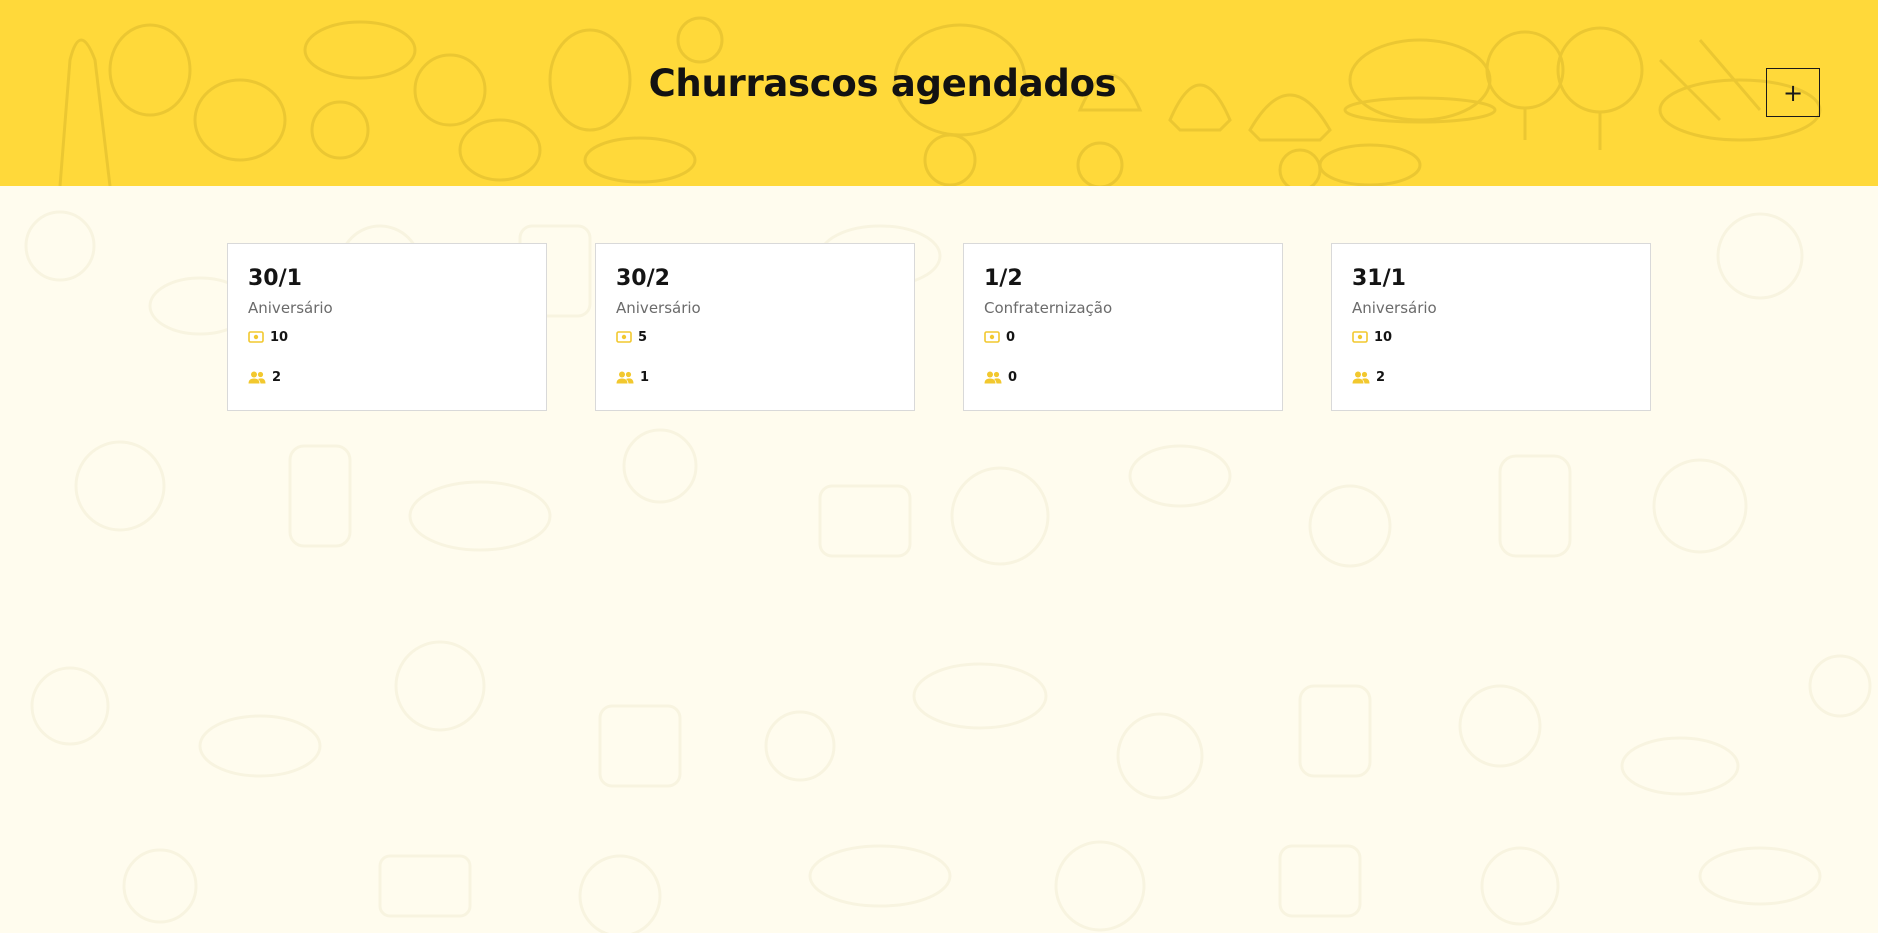 The height and width of the screenshot is (933, 1878). Describe the element at coordinates (882, 83) in the screenshot. I see `page-title: Churrascos agendados` at that location.